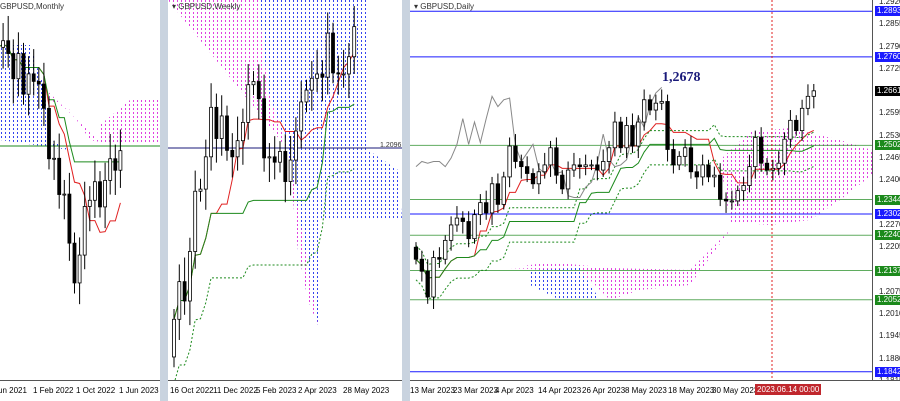  I want to click on price-tick: 1.2400, so click(889, 180).